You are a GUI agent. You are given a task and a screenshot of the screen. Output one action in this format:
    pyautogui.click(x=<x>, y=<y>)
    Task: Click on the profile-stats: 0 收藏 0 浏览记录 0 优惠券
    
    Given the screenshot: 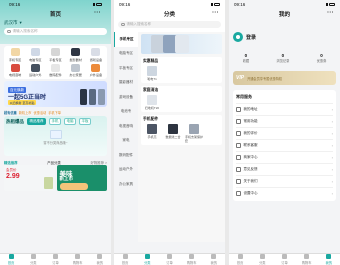 What is the action you would take?
    pyautogui.click(x=284, y=60)
    